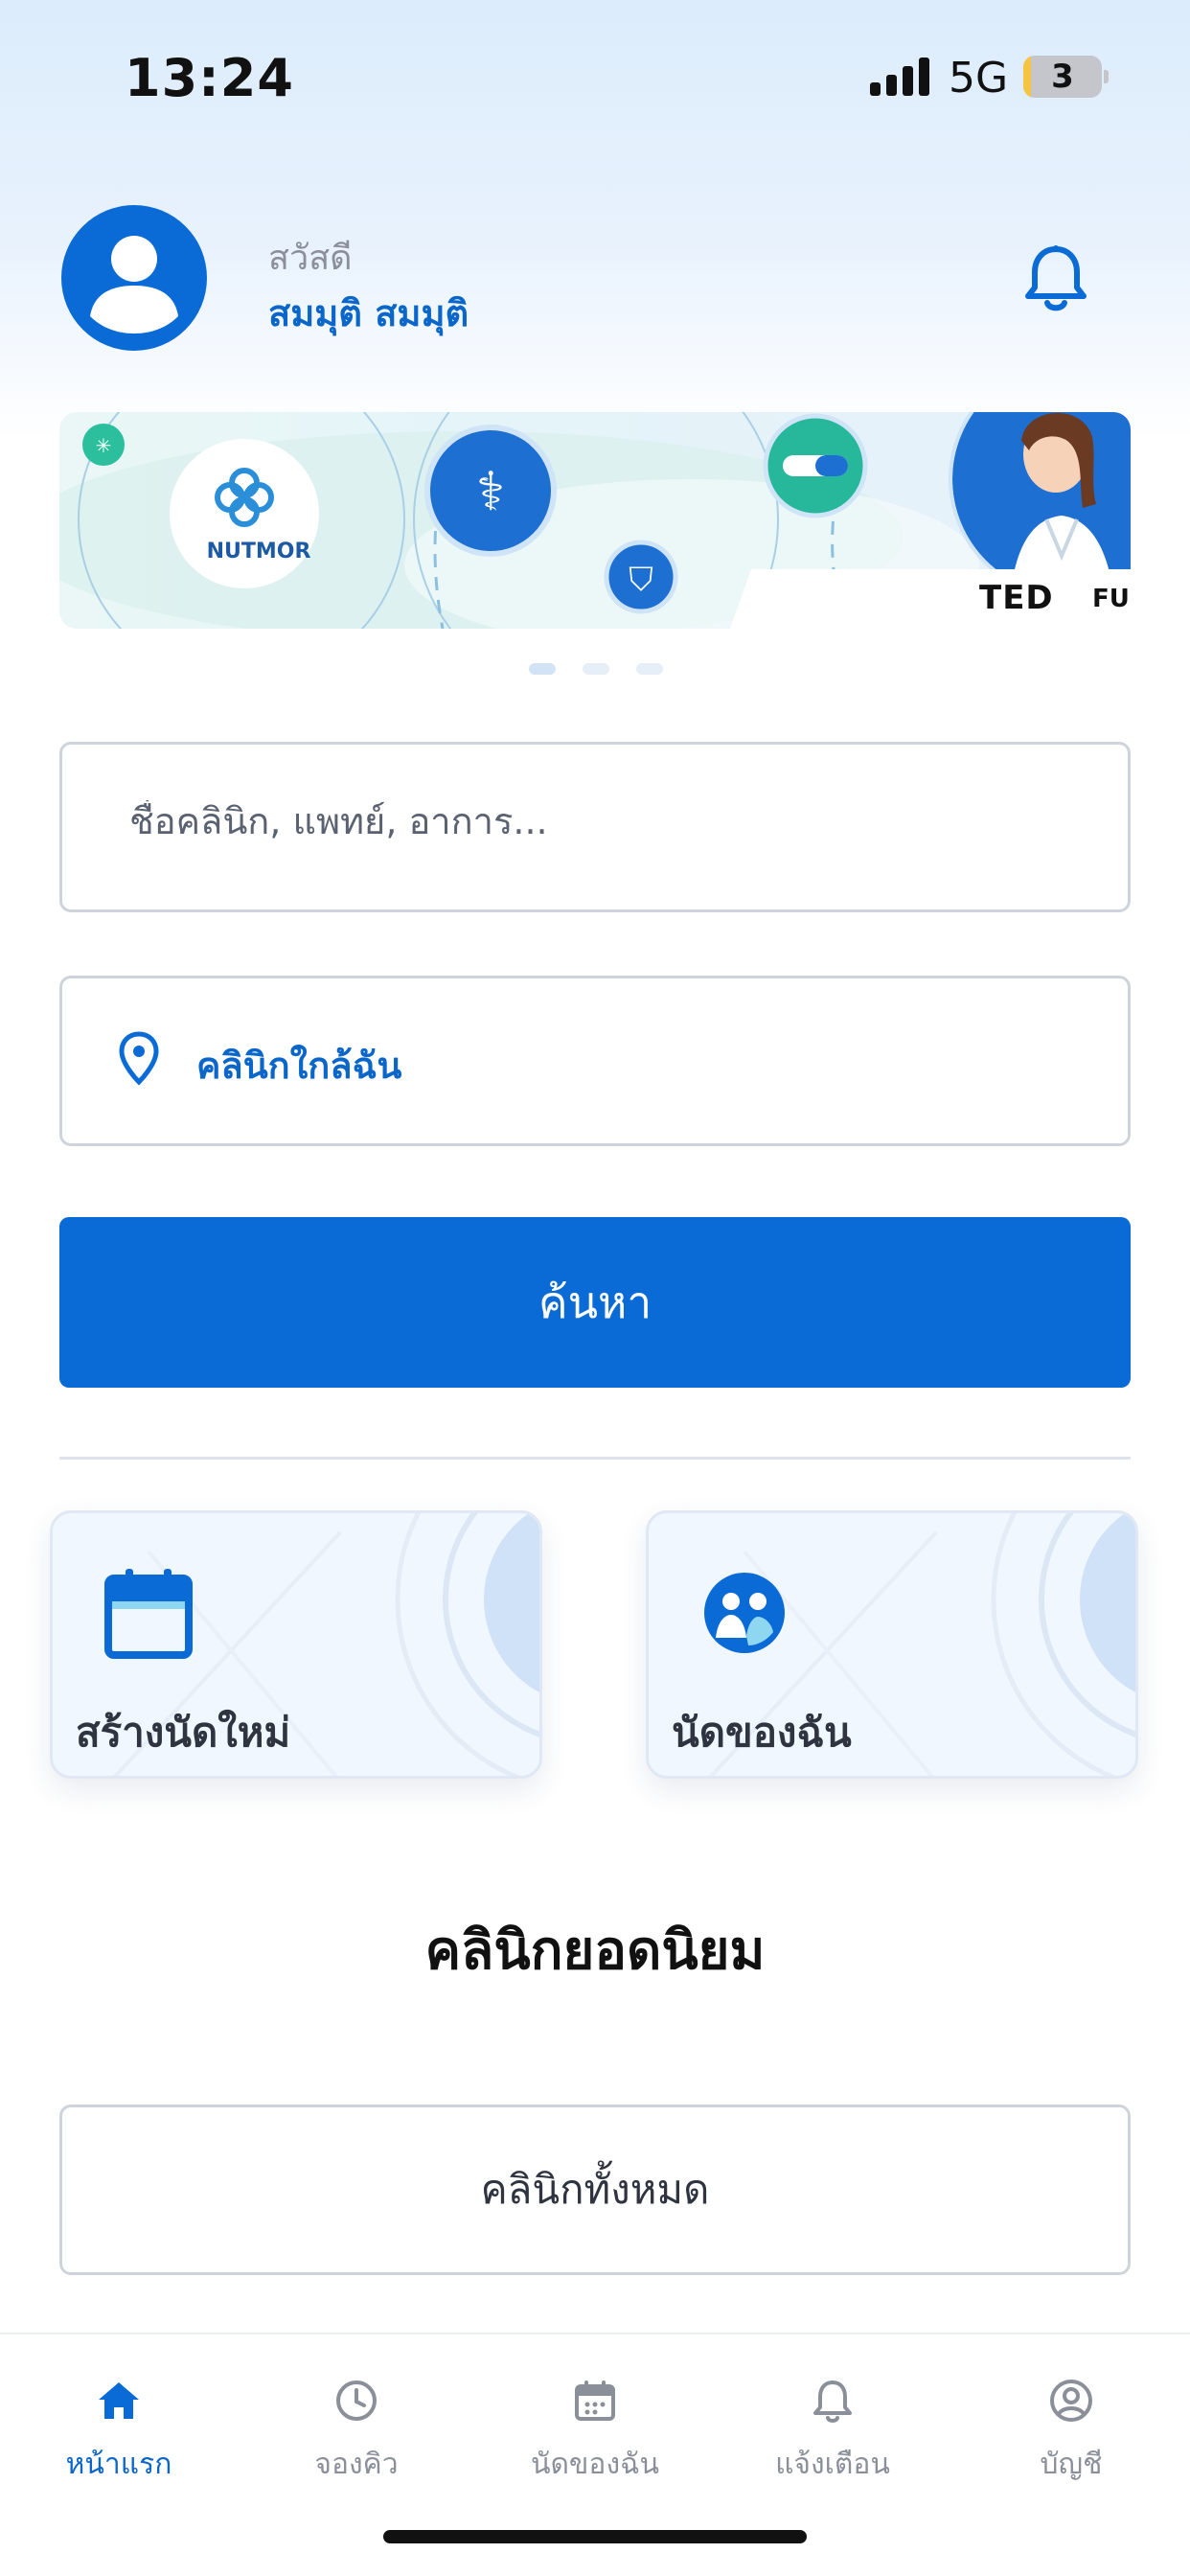  What do you see at coordinates (595, 2464) in the screenshot?
I see `nav-my-appointments-label: นัดของฉัน` at bounding box center [595, 2464].